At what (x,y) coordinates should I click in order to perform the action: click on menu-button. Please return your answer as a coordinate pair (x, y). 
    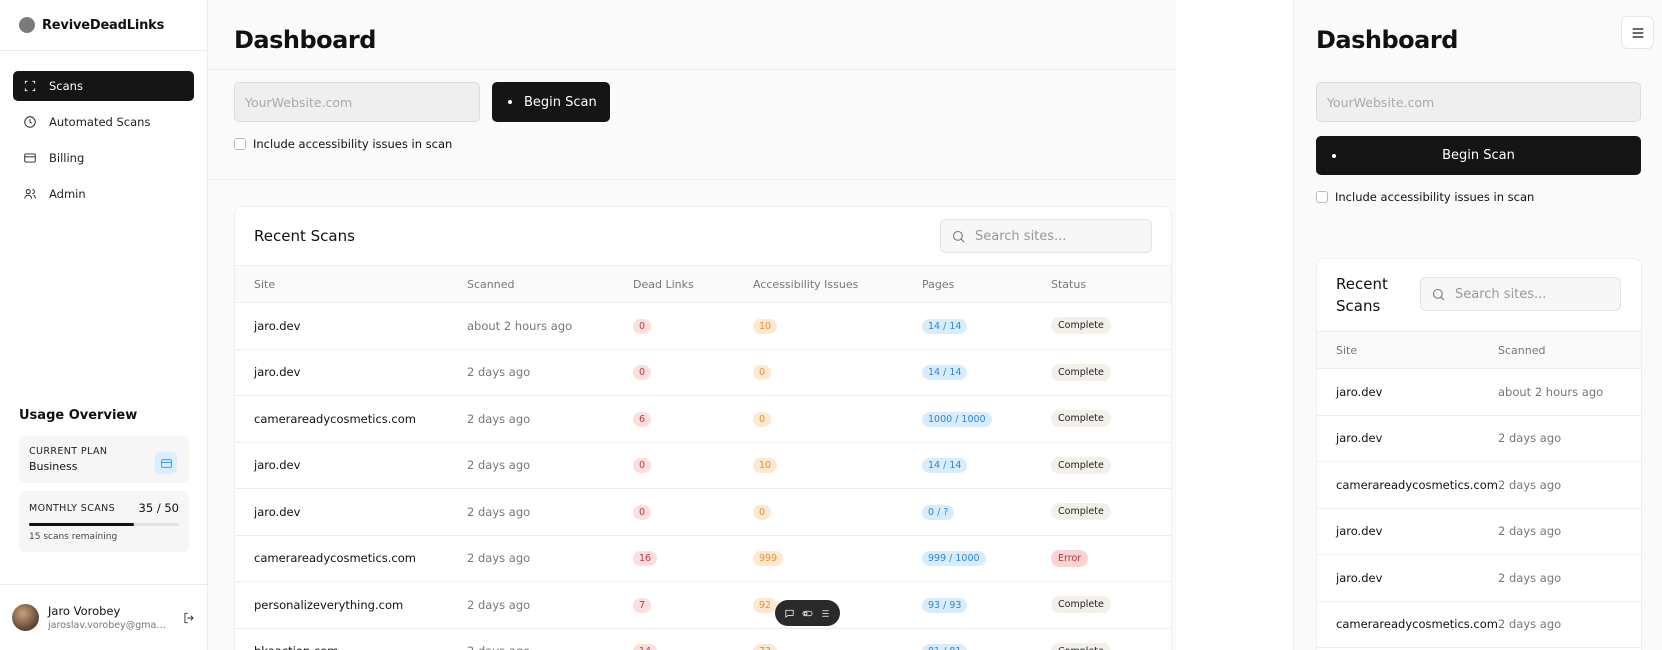
    Looking at the image, I should click on (1637, 32).